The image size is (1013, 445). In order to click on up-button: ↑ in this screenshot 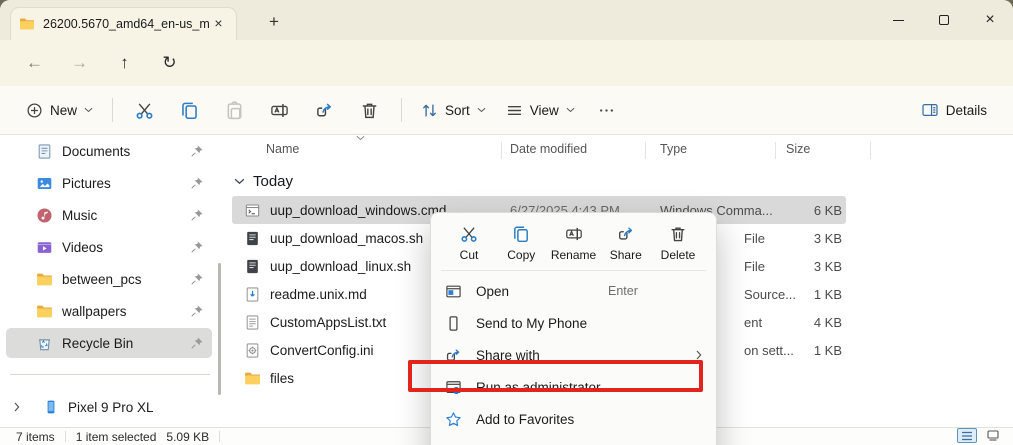, I will do `click(124, 63)`.